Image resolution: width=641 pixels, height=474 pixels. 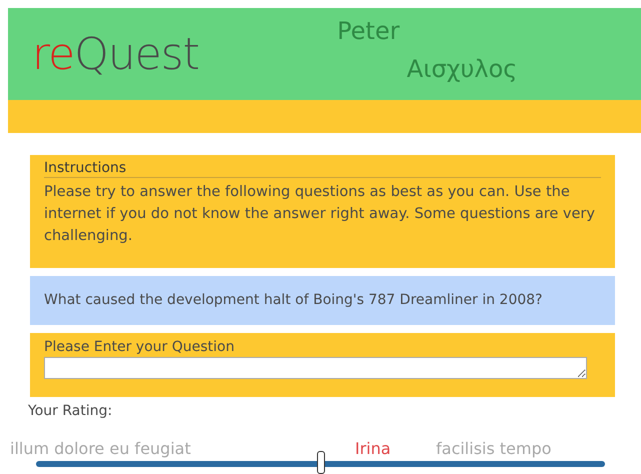 I want to click on background-word: Peter, so click(x=368, y=31).